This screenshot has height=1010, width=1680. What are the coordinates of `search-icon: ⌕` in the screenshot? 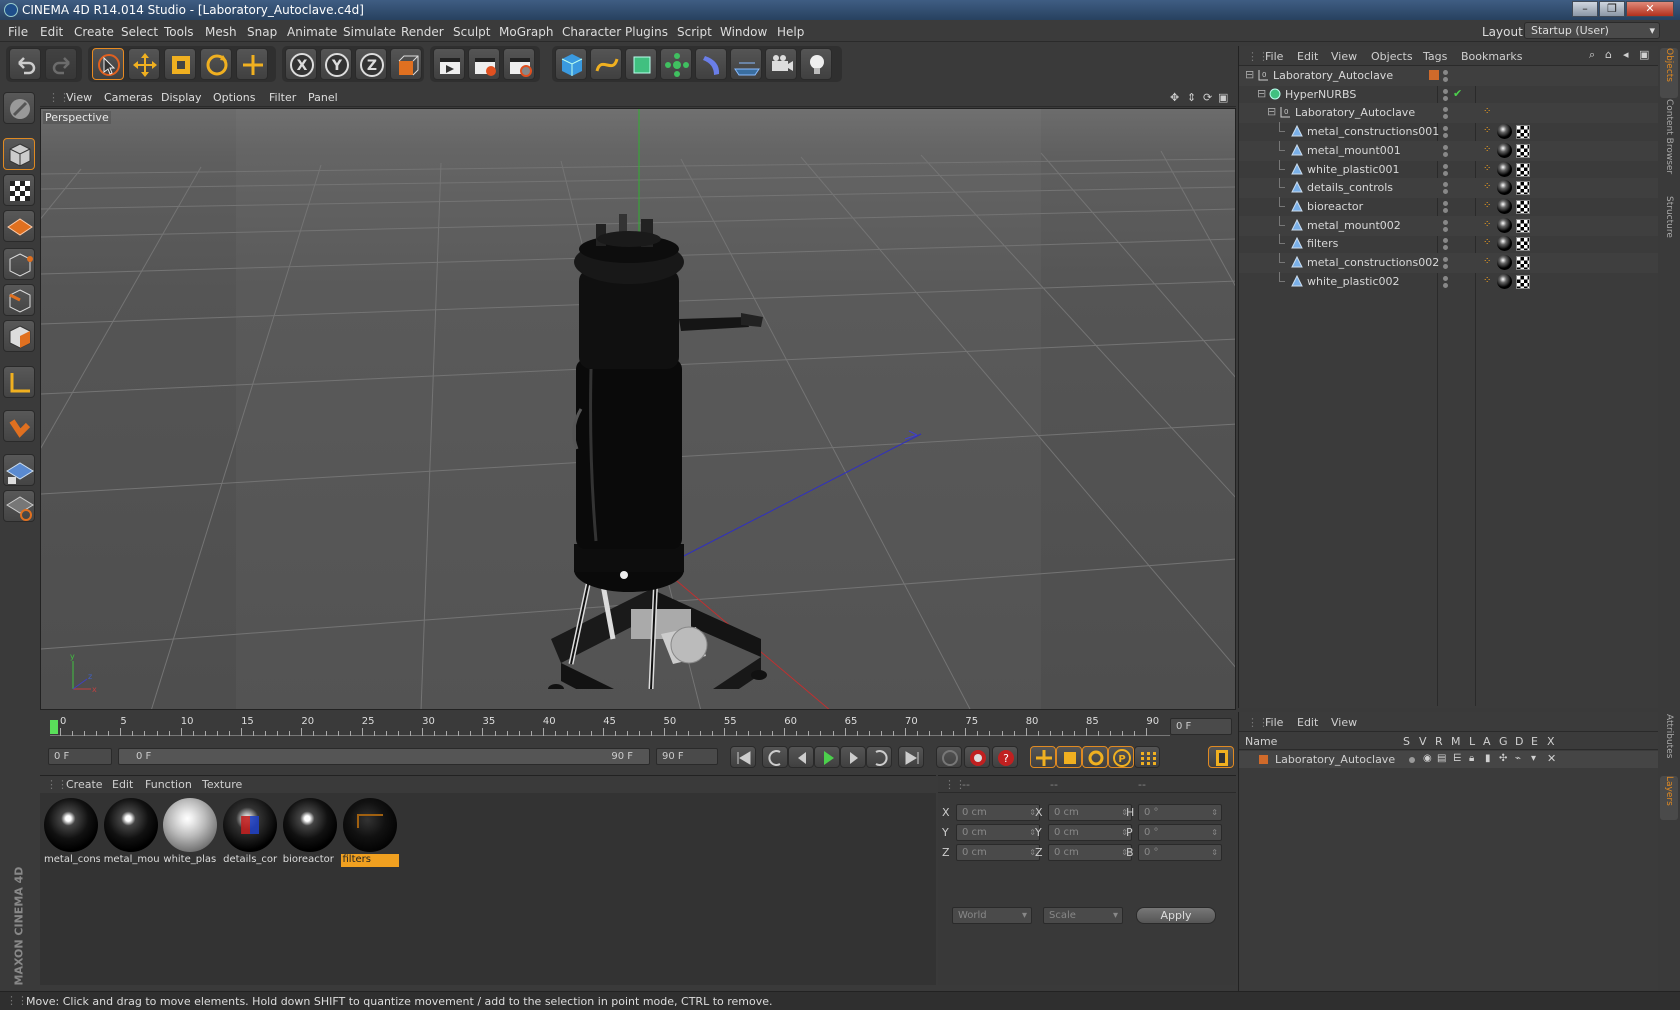 It's located at (1592, 55).